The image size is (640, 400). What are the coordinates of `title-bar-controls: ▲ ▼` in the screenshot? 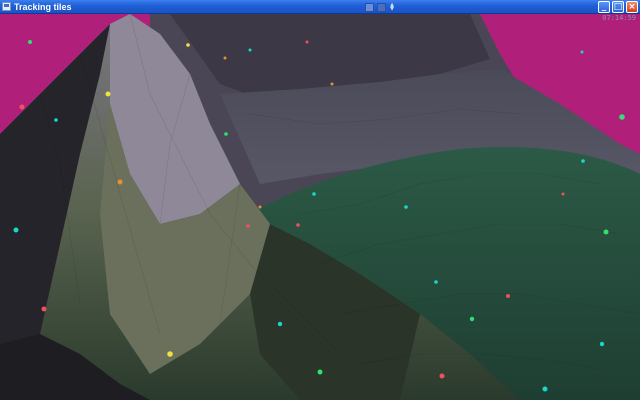 It's located at (380, 7).